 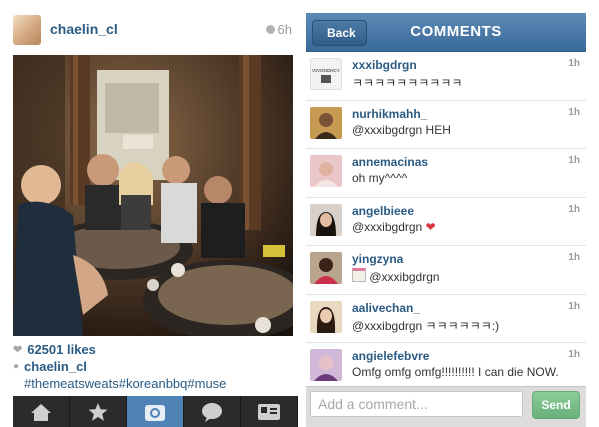 I want to click on comment-item: nurhikmahh_ 1h @xxxibgdrgn HEH, so click(x=446, y=125).